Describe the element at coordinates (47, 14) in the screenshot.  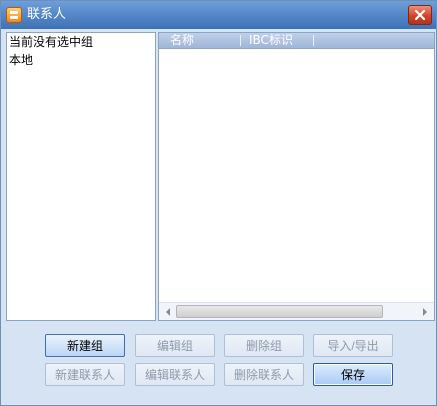
I see `window-title: 联系人` at that location.